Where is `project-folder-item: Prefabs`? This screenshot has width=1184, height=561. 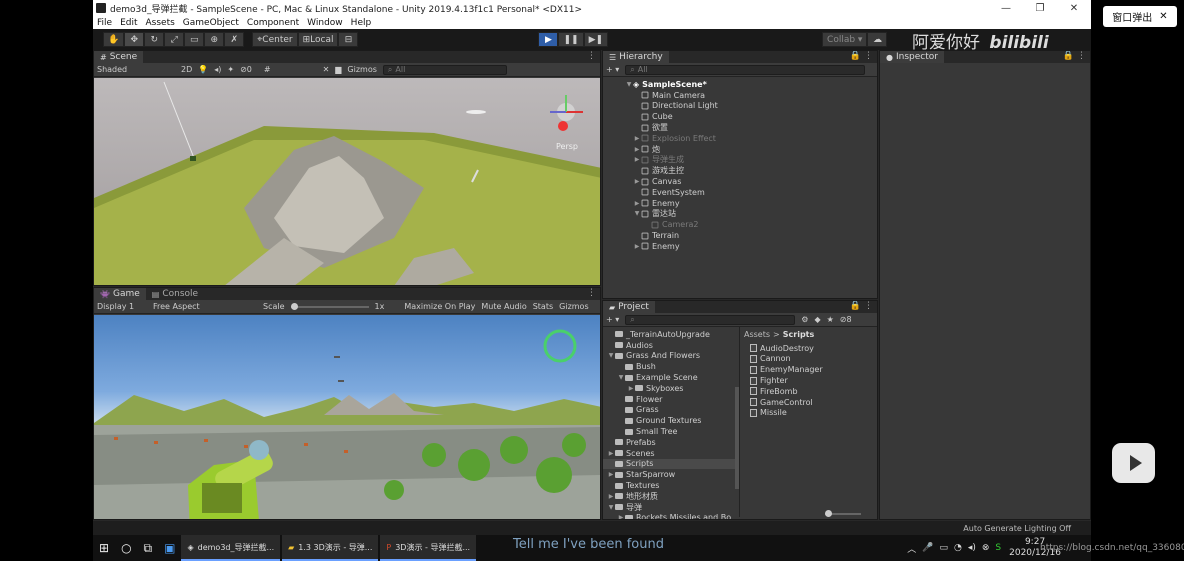
project-folder-item: Prefabs is located at coordinates (671, 442).